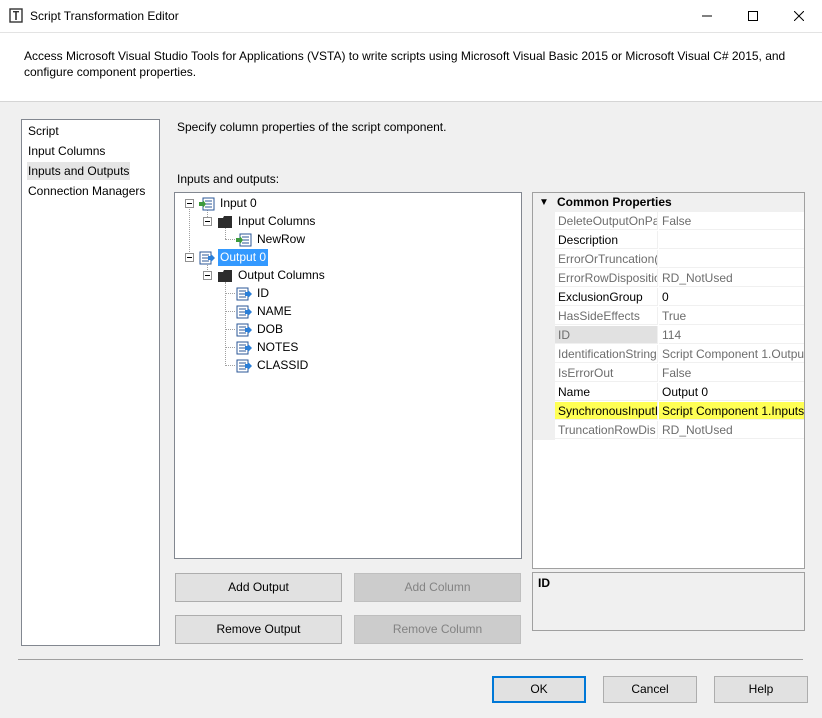 The width and height of the screenshot is (822, 718). I want to click on help-button: Help, so click(761, 689).